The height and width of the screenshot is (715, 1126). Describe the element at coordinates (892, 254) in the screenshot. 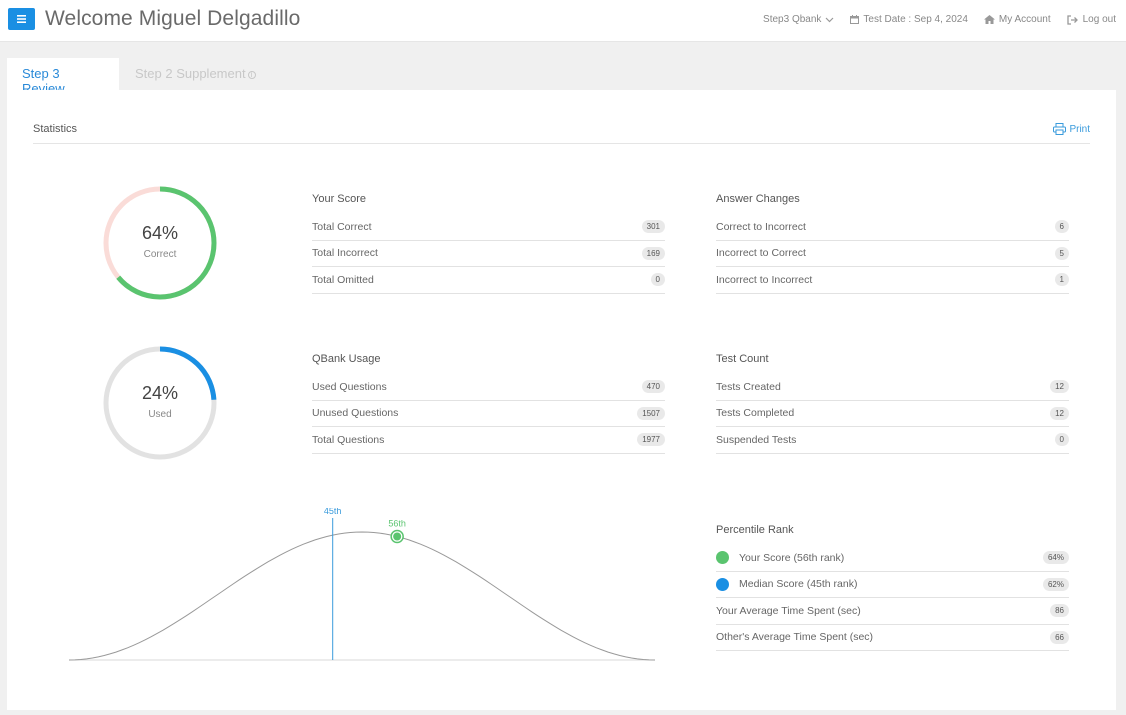

I see `table-row: Incorrect to Correct 5` at that location.